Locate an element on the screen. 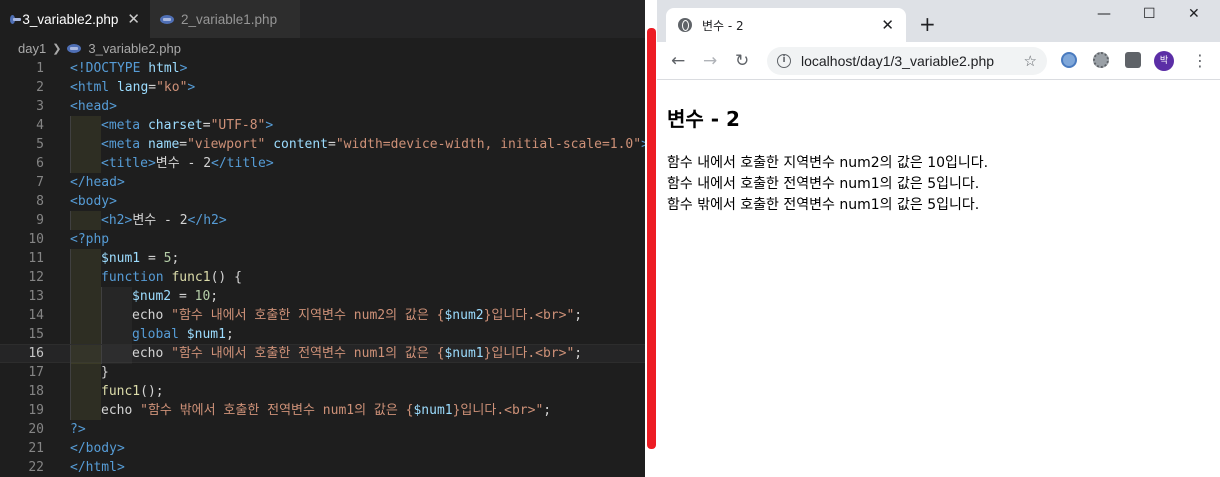 Image resolution: width=1220 pixels, height=477 pixels. tab-3-variable2: 3_variable2.php ✕ is located at coordinates (75, 19).